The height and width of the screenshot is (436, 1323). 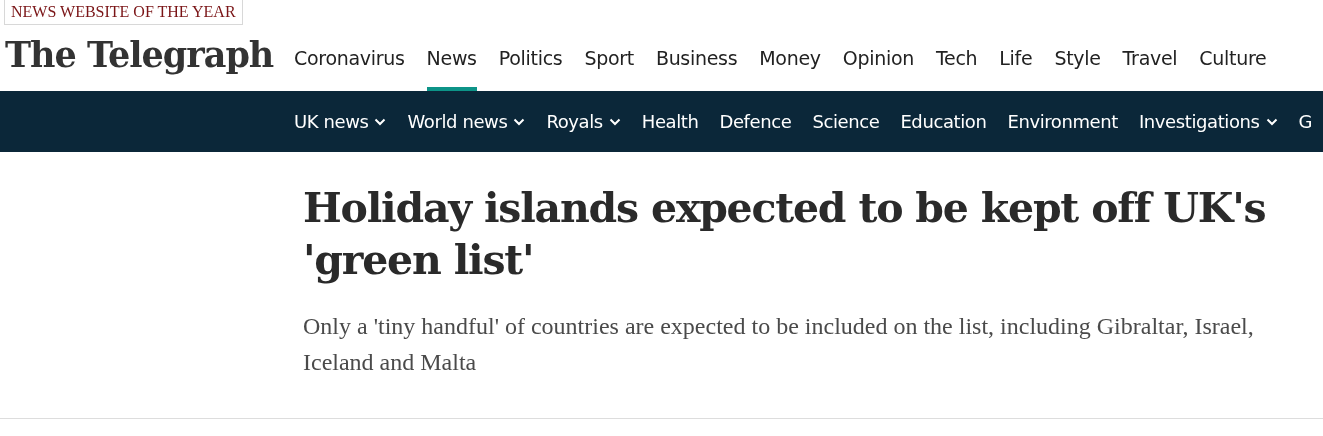 What do you see at coordinates (1062, 121) in the screenshot?
I see `section-link: Environment` at bounding box center [1062, 121].